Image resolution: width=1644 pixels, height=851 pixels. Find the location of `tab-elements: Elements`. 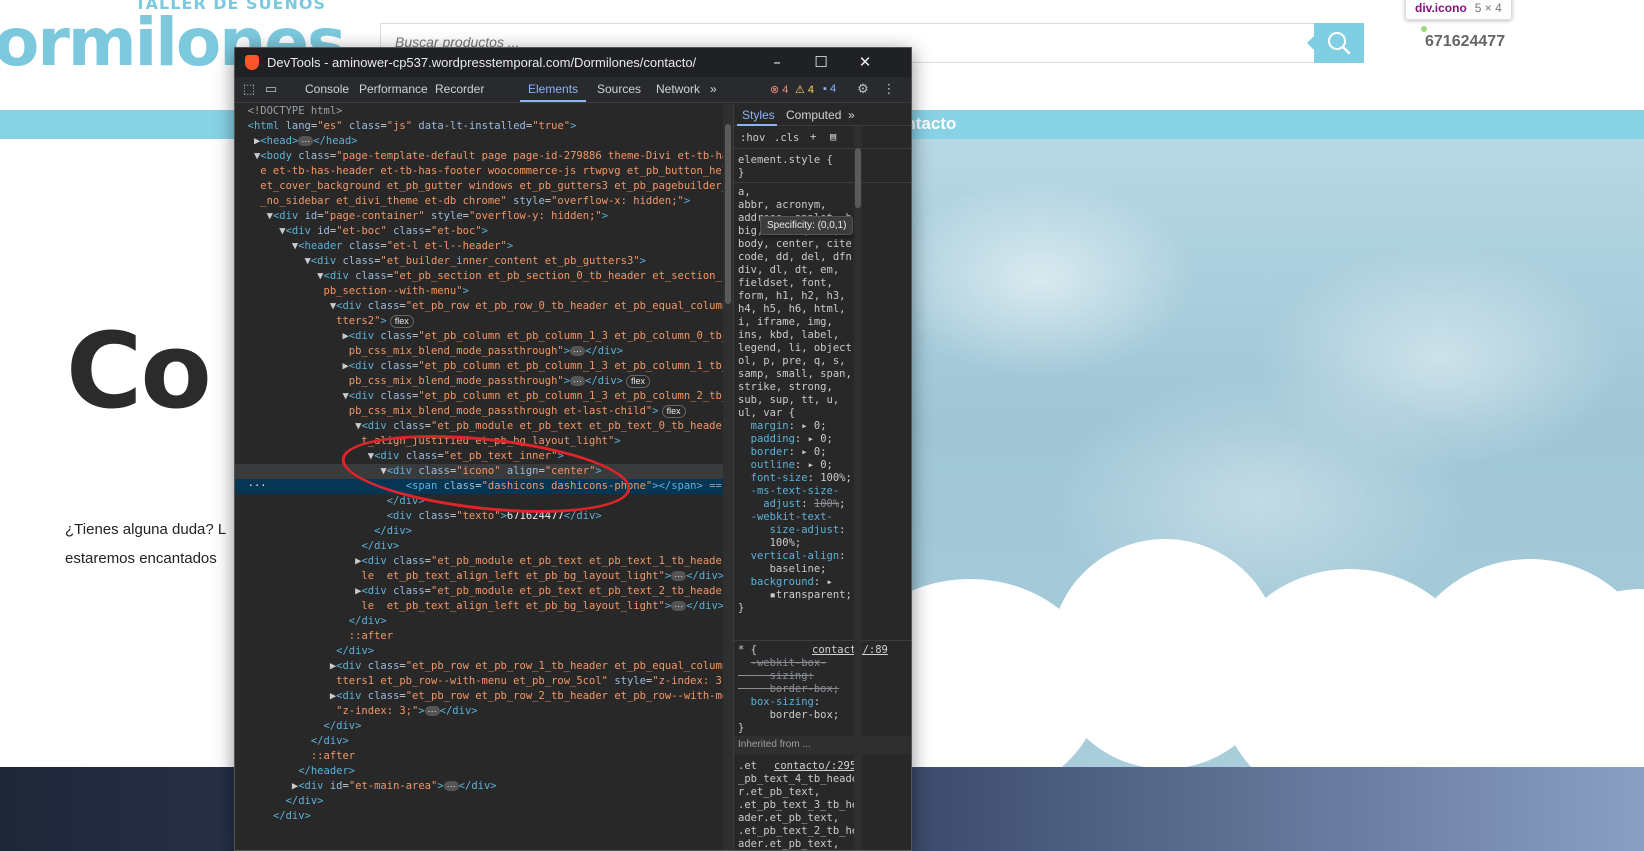

tab-elements: Elements is located at coordinates (553, 89).